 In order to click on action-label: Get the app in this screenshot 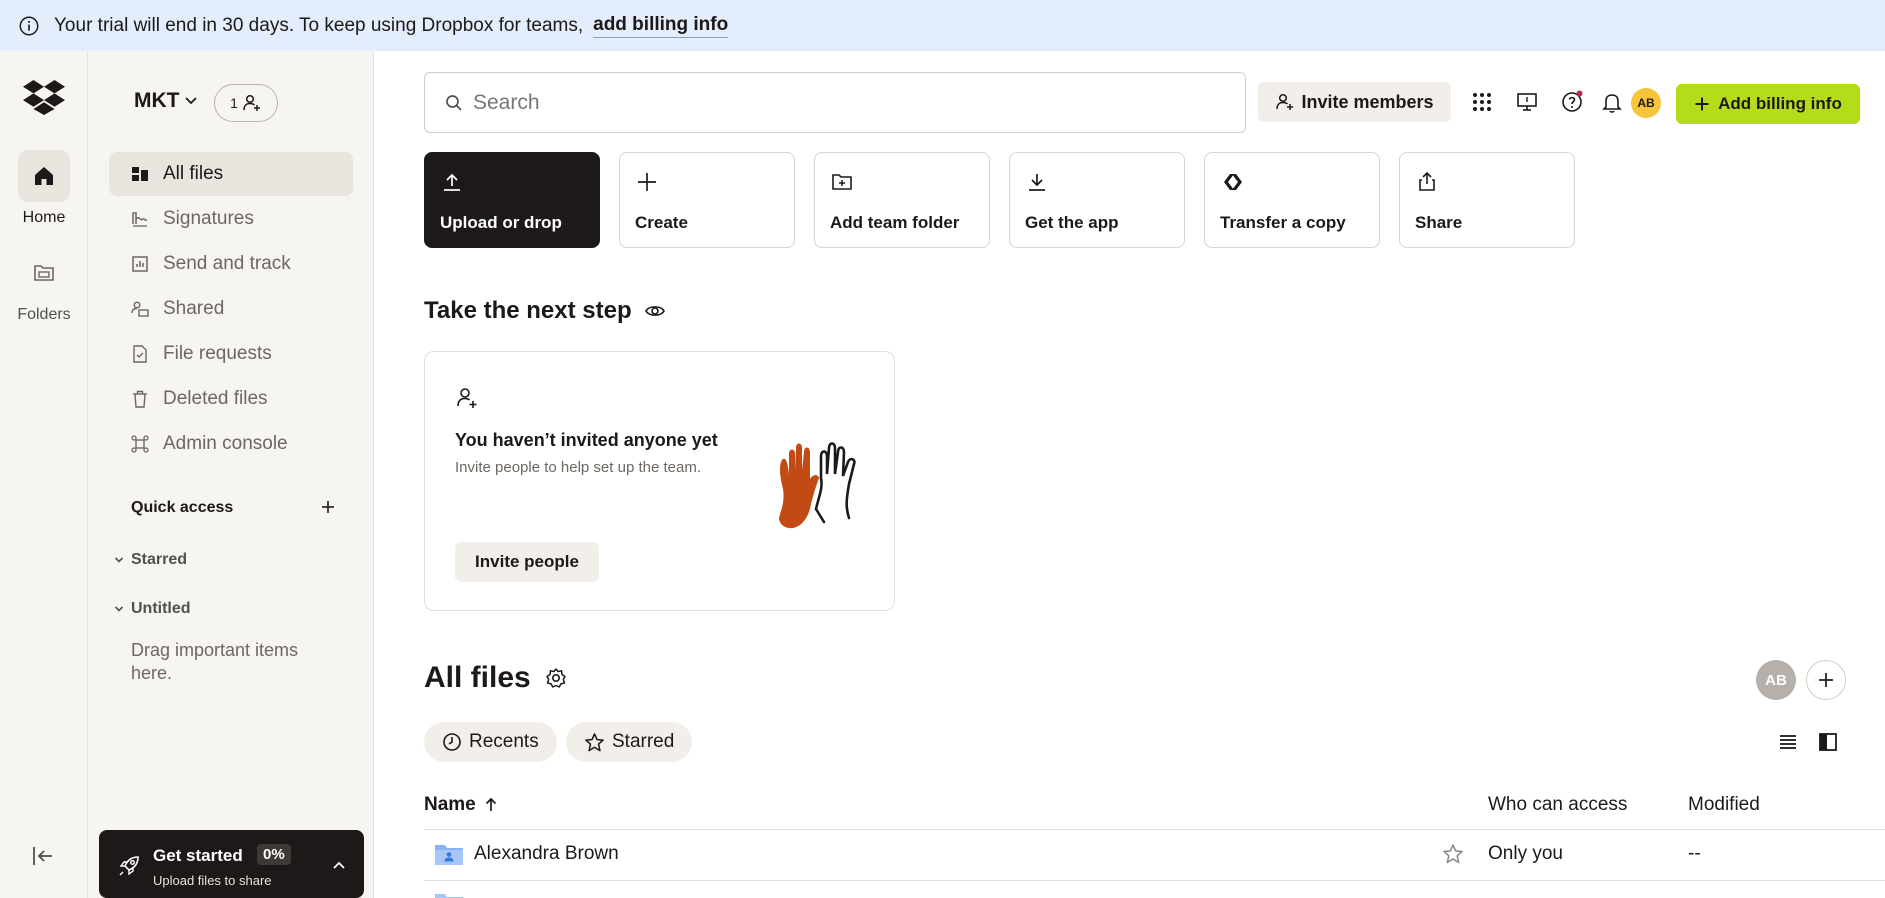, I will do `click(1072, 222)`.